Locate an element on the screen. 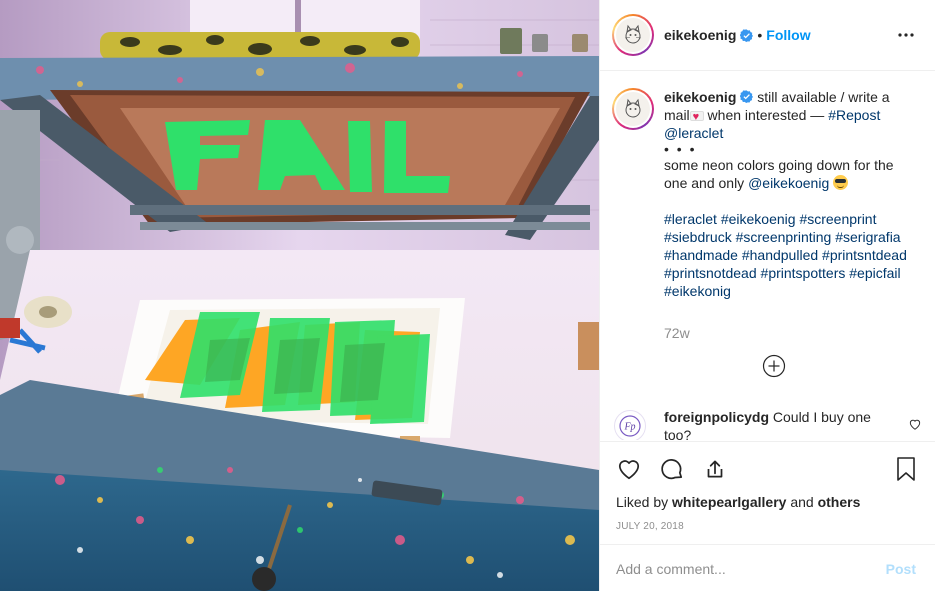  caption-dots: • • • is located at coordinates (680, 149).